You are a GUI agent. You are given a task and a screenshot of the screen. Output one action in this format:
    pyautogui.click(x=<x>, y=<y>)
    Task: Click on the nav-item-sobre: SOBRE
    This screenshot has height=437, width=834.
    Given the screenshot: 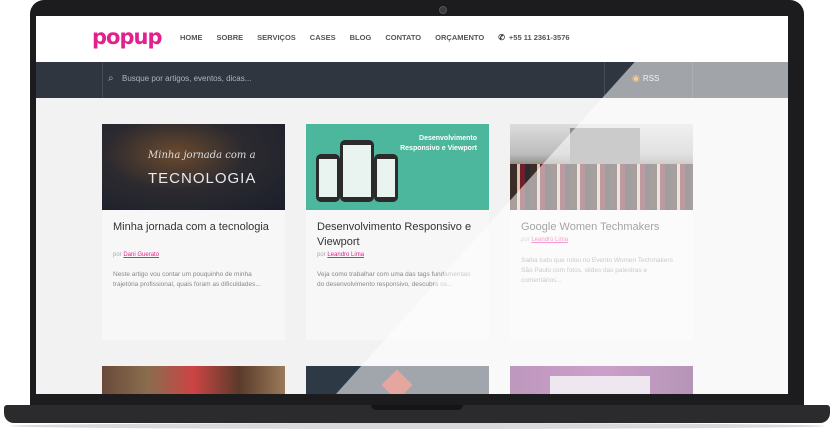 What is the action you would take?
    pyautogui.click(x=230, y=37)
    